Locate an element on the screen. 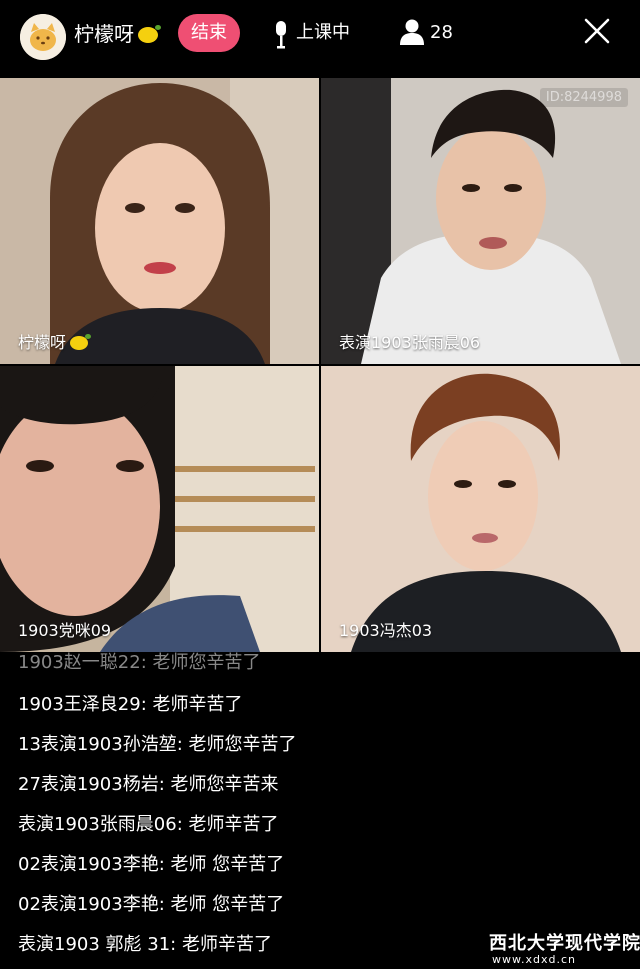 The width and height of the screenshot is (640, 969). id-watermark: ID:8244998 is located at coordinates (583, 97).